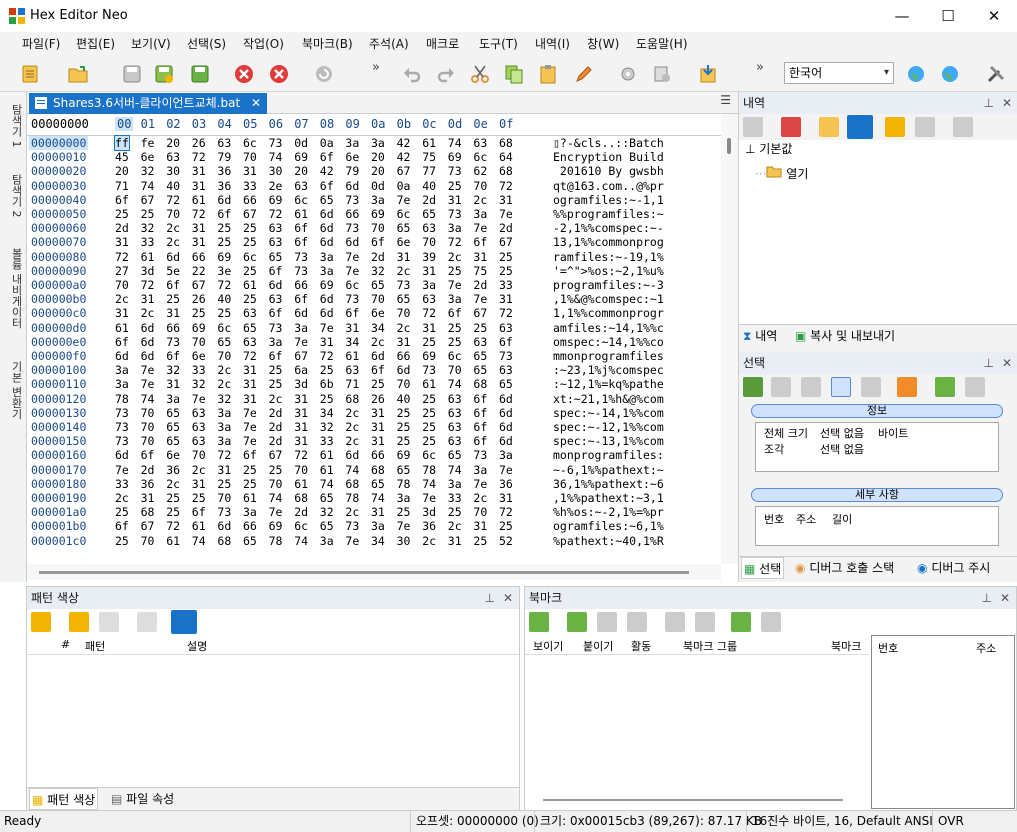 The image size is (1017, 832). Describe the element at coordinates (429, 171) in the screenshot. I see `hex-byte: 77` at that location.